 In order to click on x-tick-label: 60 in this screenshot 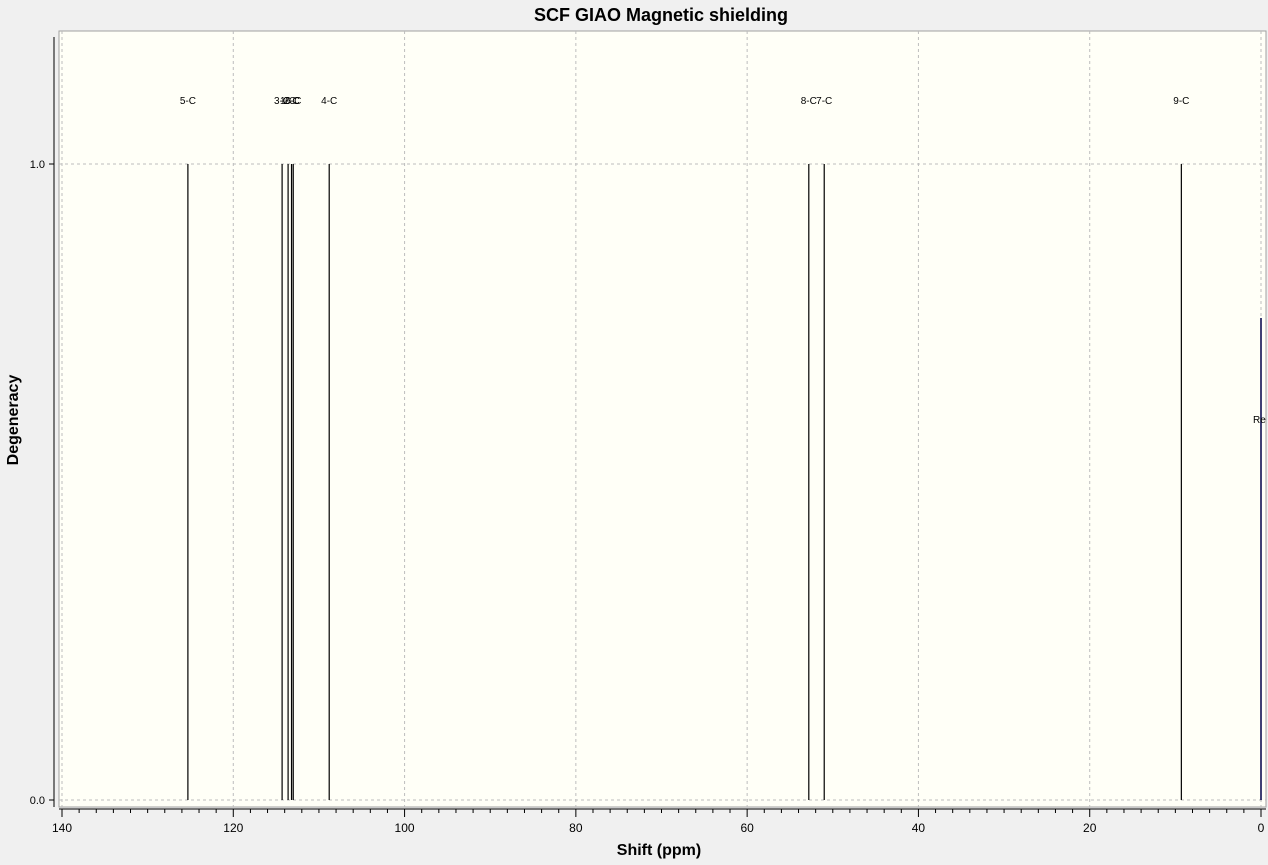, I will do `click(747, 828)`.